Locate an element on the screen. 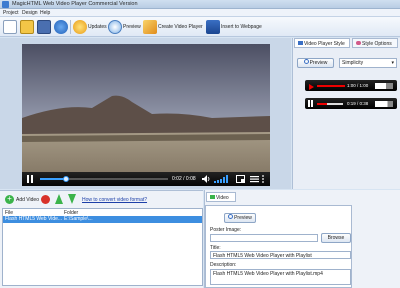 Image resolution: width=400 pixels, height=288 pixels. menu-help: Help is located at coordinates (45, 13).